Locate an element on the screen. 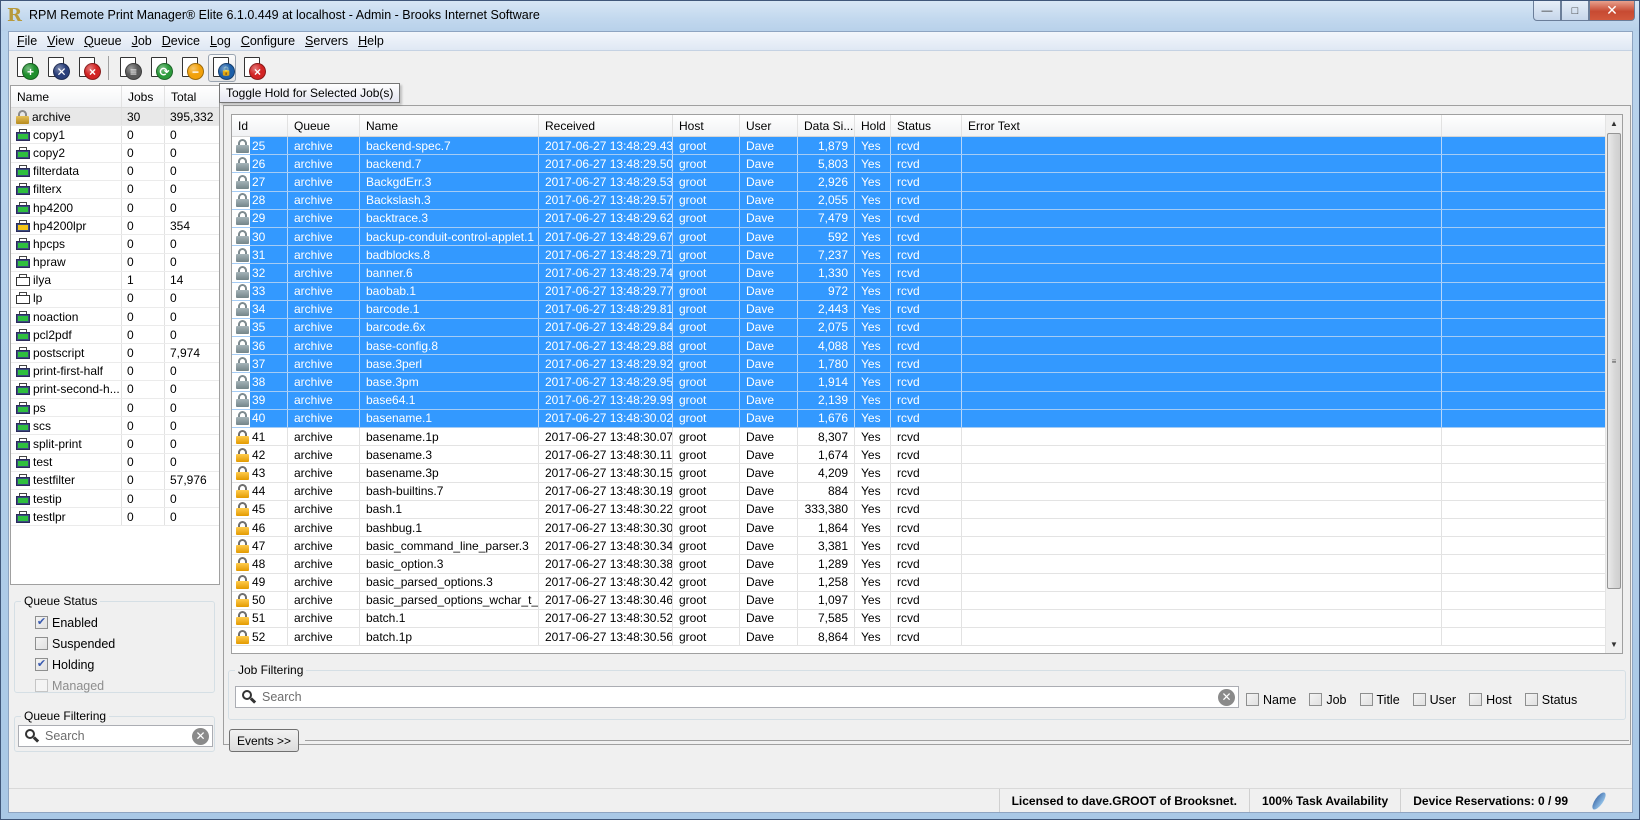 The width and height of the screenshot is (1640, 820). minimize-button: — is located at coordinates (1547, 11).